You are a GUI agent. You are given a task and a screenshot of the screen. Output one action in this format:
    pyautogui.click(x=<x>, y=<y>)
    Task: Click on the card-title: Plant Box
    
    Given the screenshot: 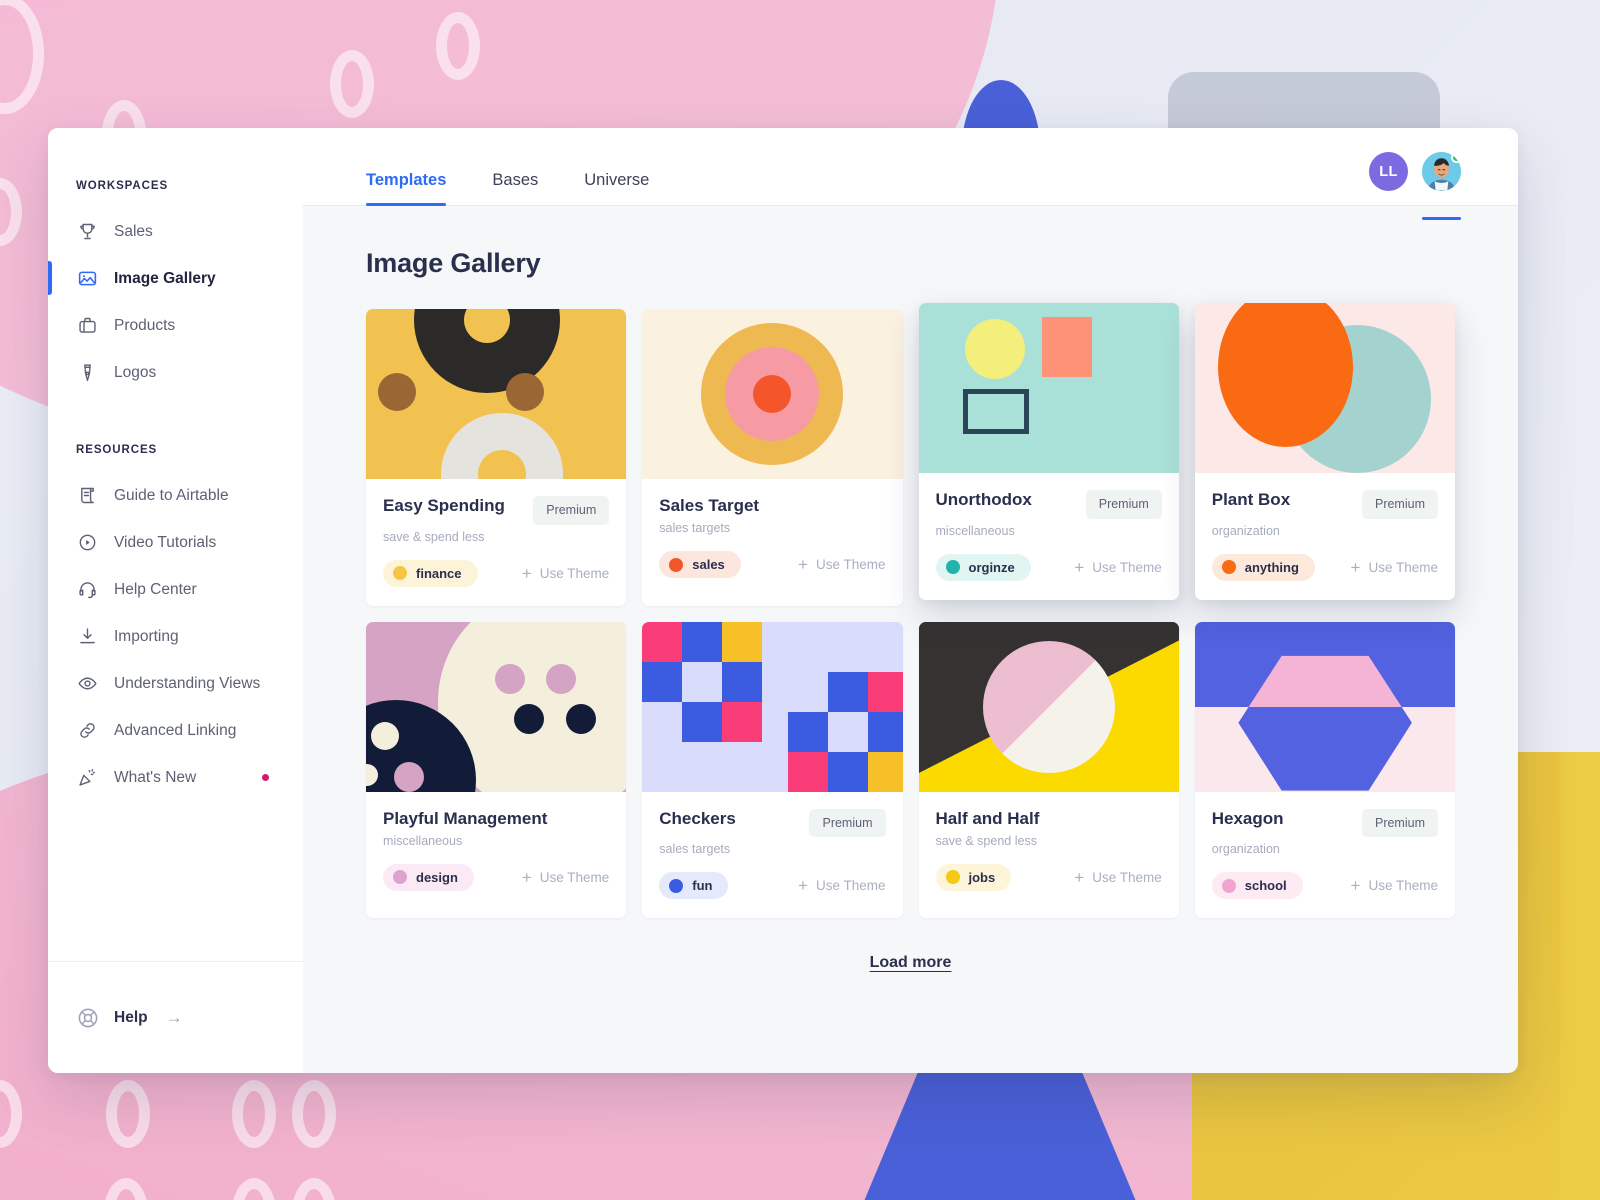 What is the action you would take?
    pyautogui.click(x=1251, y=499)
    